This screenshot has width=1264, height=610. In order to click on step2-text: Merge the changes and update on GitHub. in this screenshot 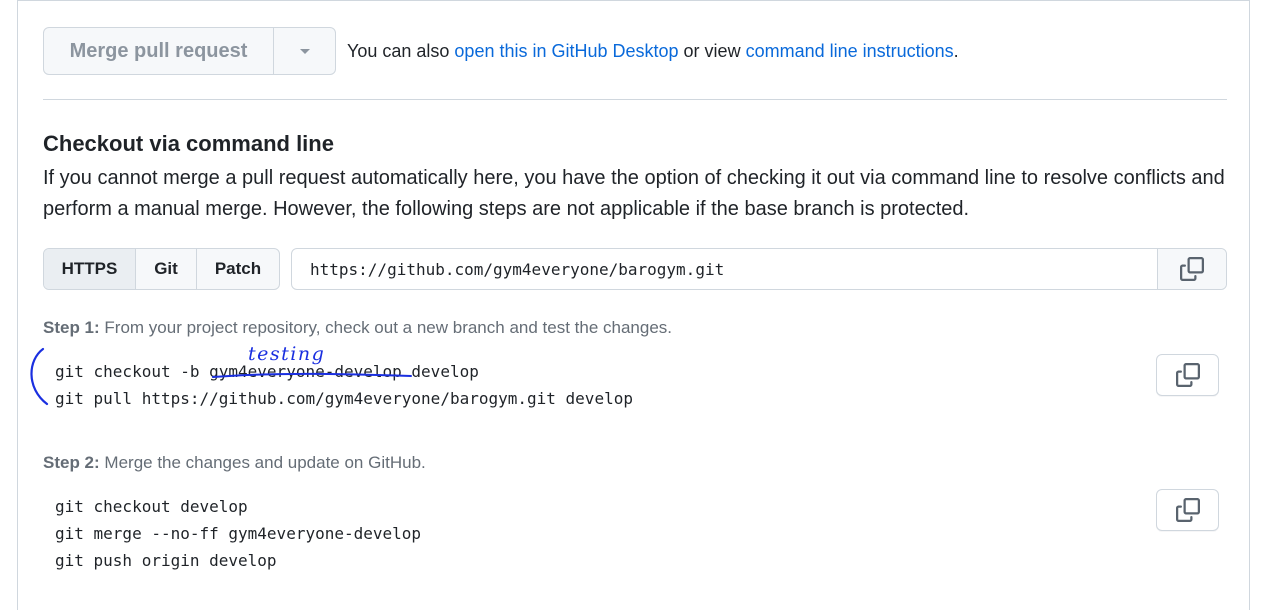, I will do `click(262, 462)`.